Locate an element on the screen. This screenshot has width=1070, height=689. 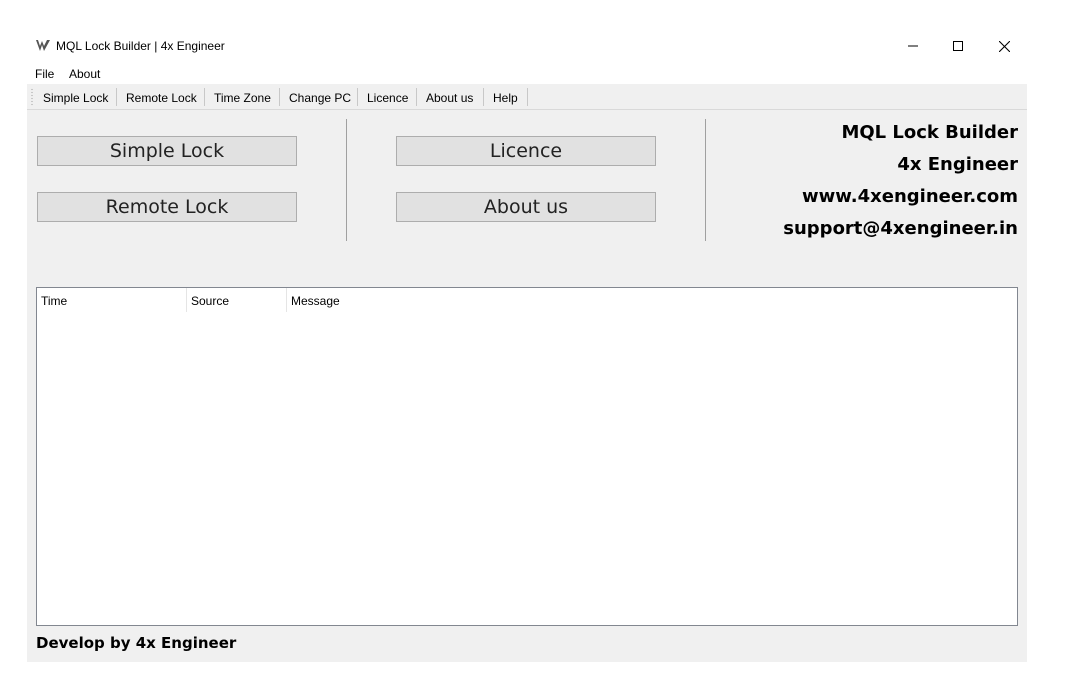
menu-bar: File About is located at coordinates (527, 73).